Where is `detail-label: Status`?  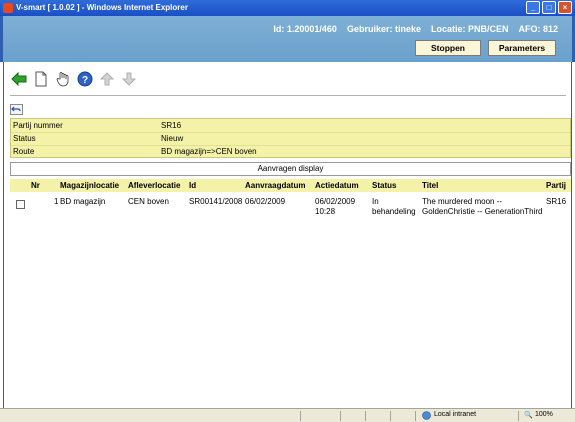
detail-label: Status is located at coordinates (24, 138).